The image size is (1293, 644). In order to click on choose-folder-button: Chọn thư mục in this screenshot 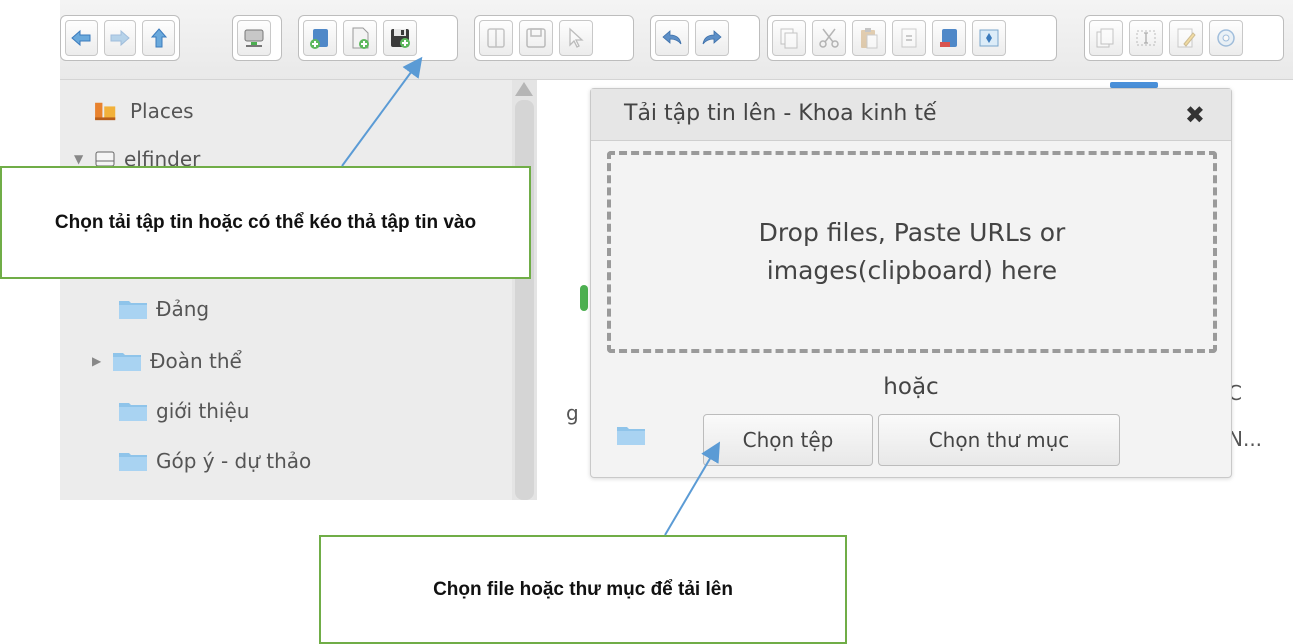, I will do `click(999, 440)`.